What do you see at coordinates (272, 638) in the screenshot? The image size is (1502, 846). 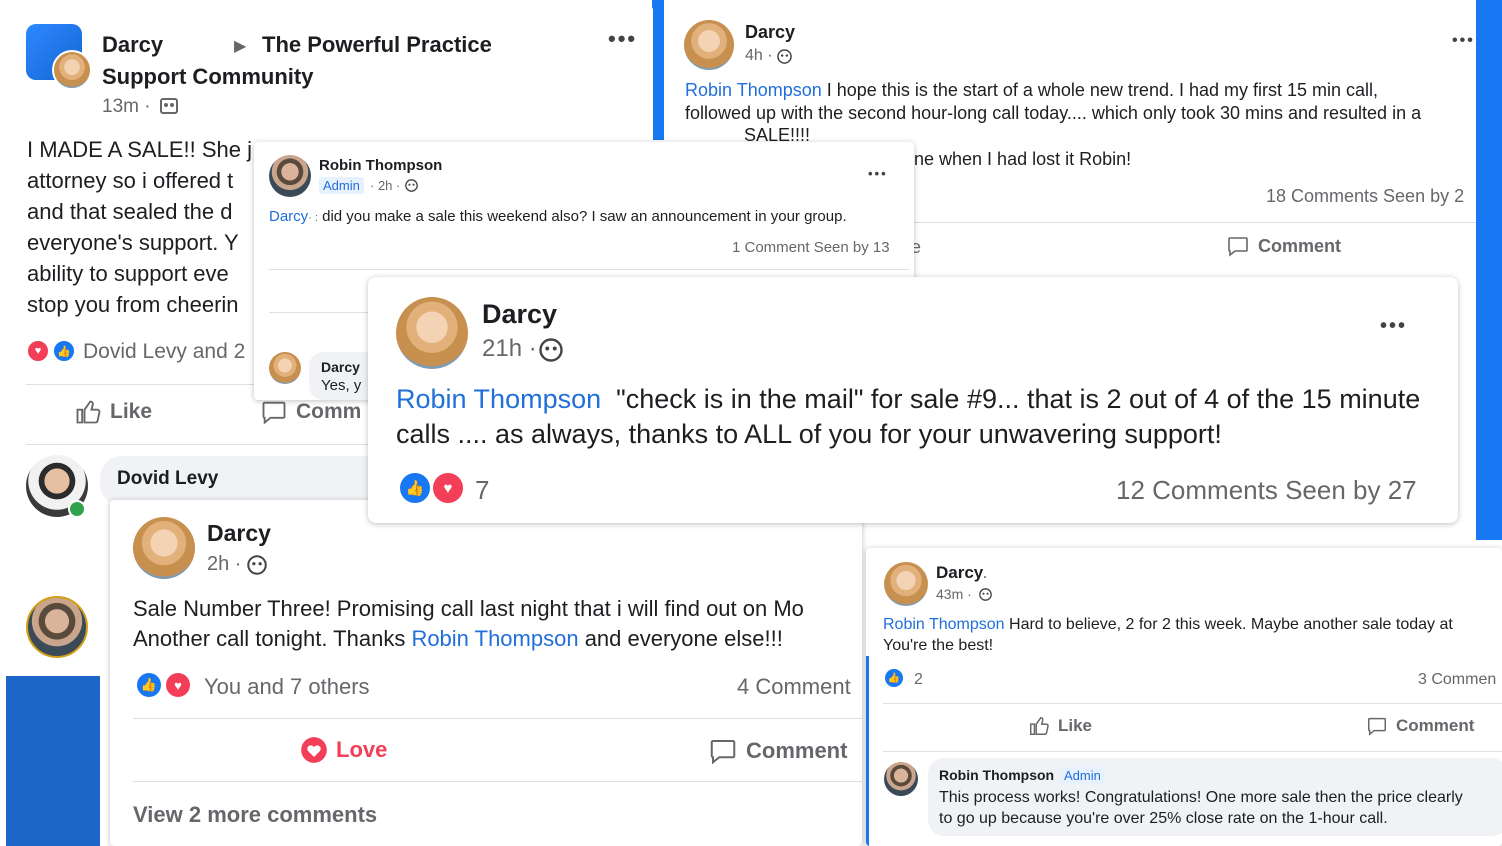 I see `body-text: Another call tonight. Thanks` at bounding box center [272, 638].